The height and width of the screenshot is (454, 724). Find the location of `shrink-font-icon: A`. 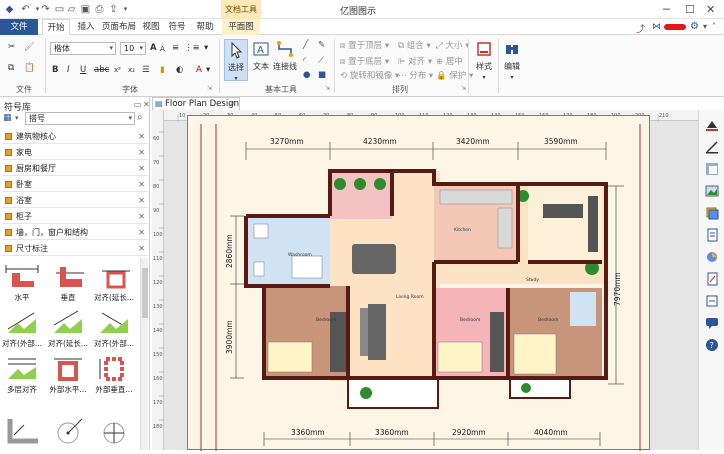

shrink-font-icon: A is located at coordinates (162, 49).